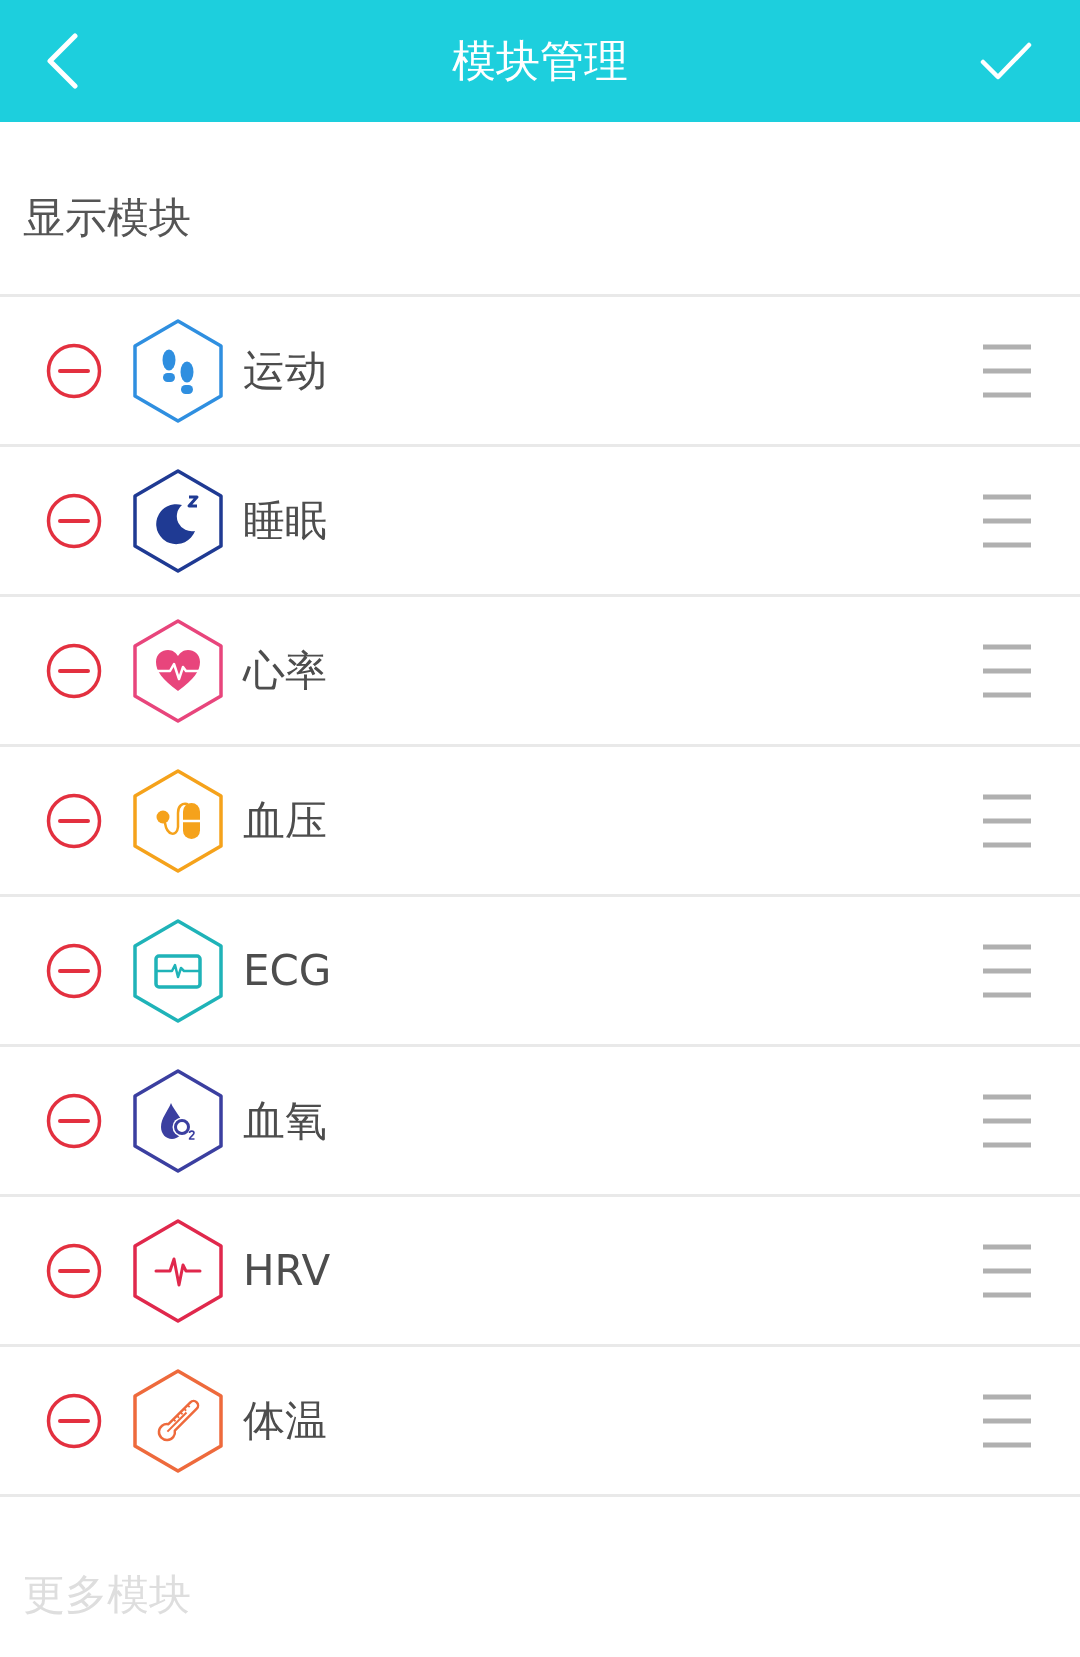 The width and height of the screenshot is (1080, 1657). What do you see at coordinates (285, 520) in the screenshot?
I see `module-label: 睡眠` at bounding box center [285, 520].